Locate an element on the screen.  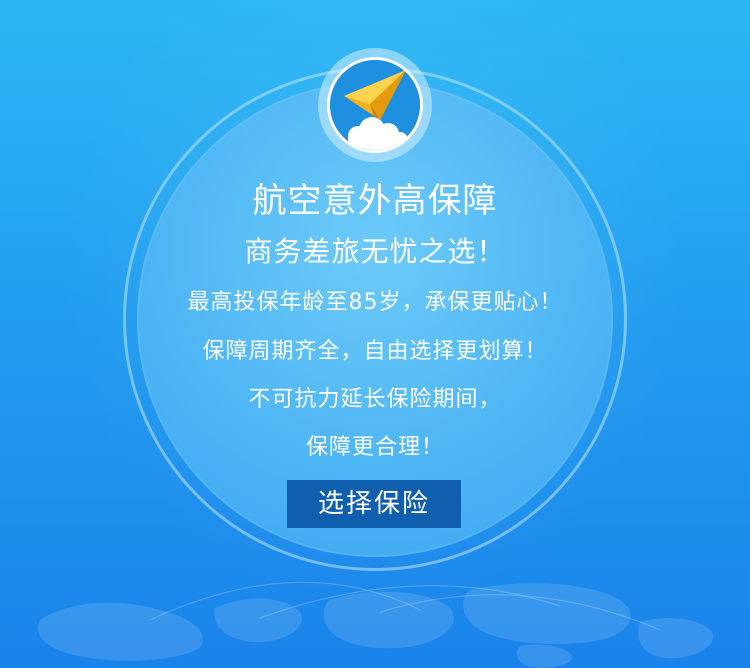
feature-line-period: 保障周期齐全，自由选择更划算！ is located at coordinates (375, 351).